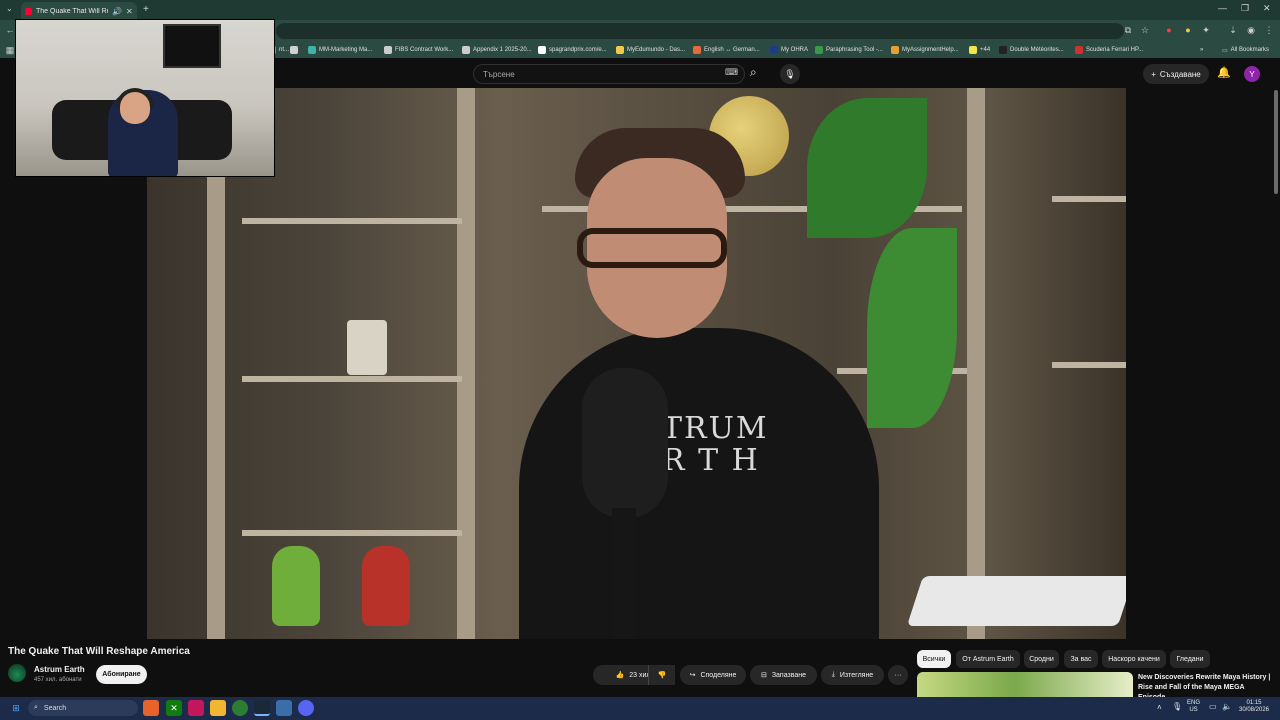 The width and height of the screenshot is (1280, 720). Describe the element at coordinates (624, 573) in the screenshot. I see `microphone-stand` at that location.